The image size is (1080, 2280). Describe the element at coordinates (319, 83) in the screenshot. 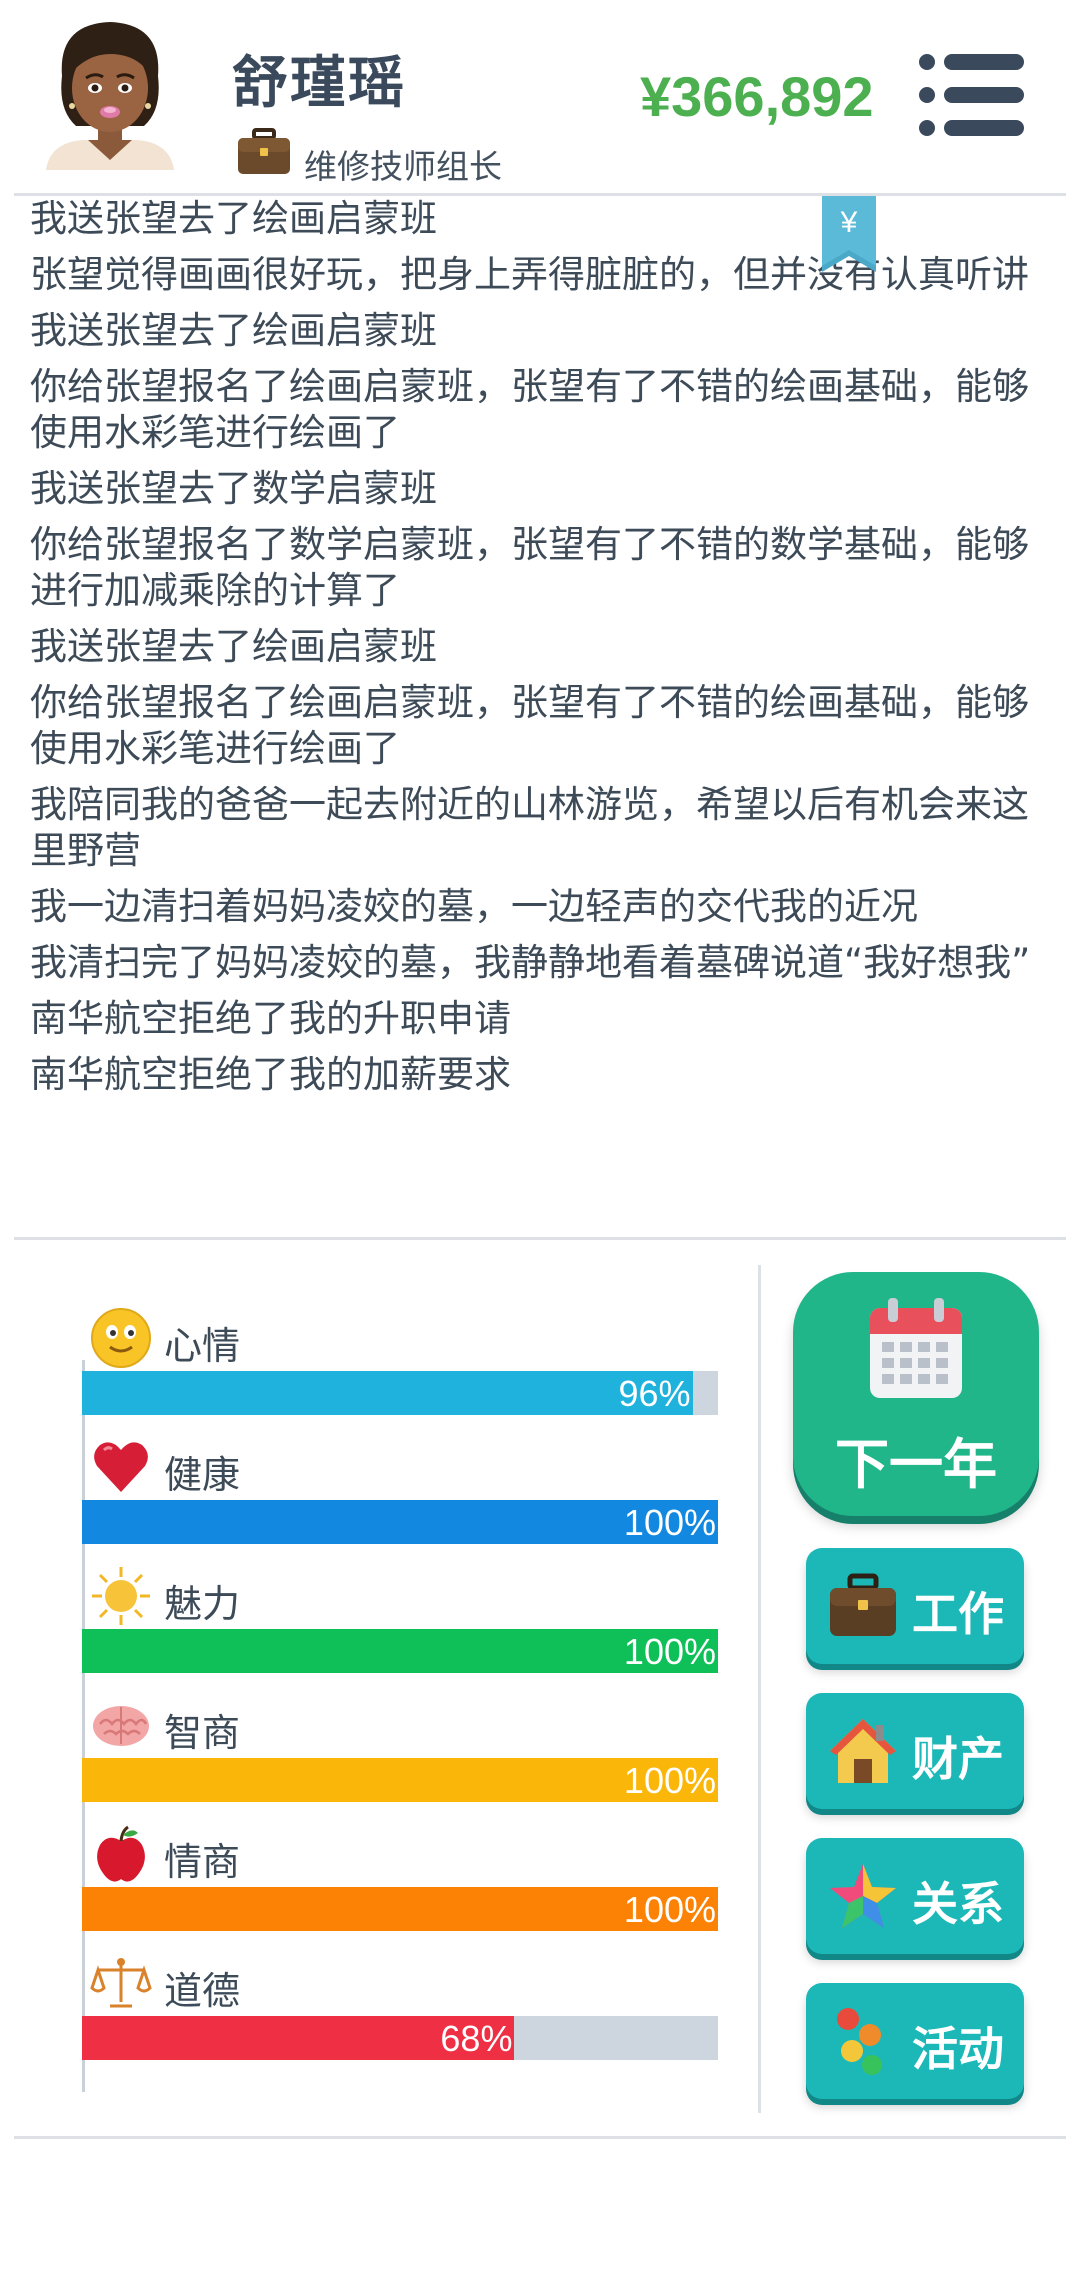

I see `player-name: 舒瑾瑶` at that location.